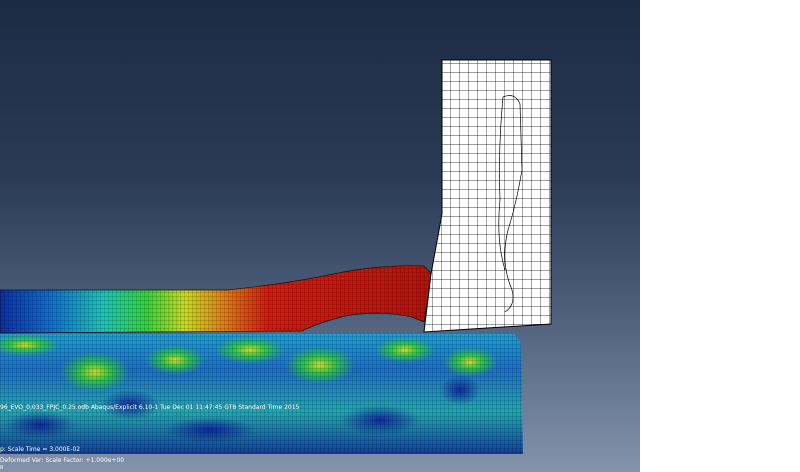  I want to click on cutting-tool, so click(487, 196).